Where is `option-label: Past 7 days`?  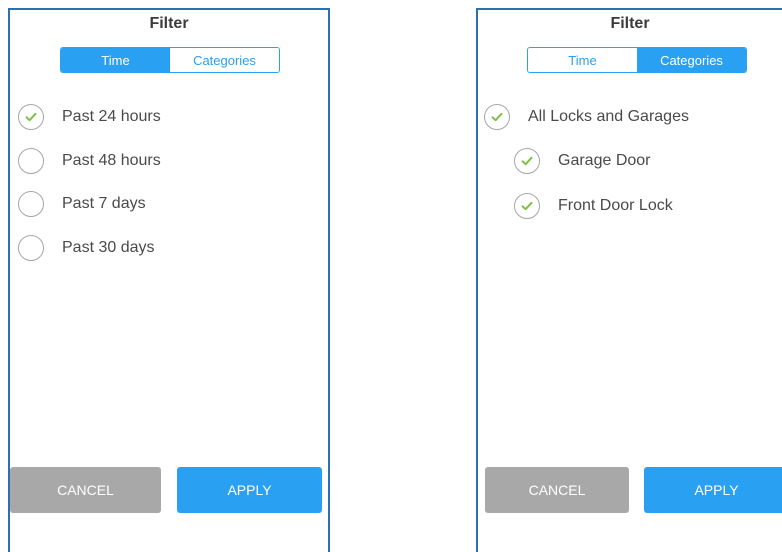
option-label: Past 7 days is located at coordinates (104, 203).